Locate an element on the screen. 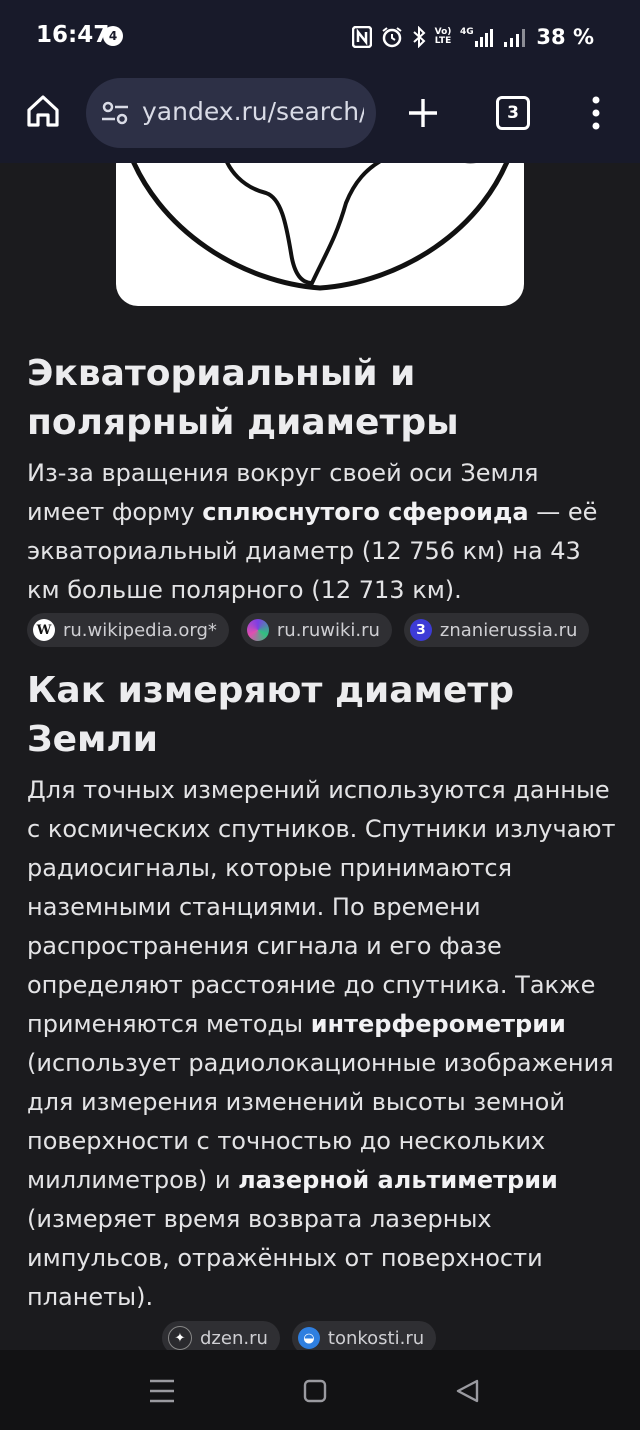 The image size is (640, 1430). dzen-icon: ✦ is located at coordinates (180, 1338).